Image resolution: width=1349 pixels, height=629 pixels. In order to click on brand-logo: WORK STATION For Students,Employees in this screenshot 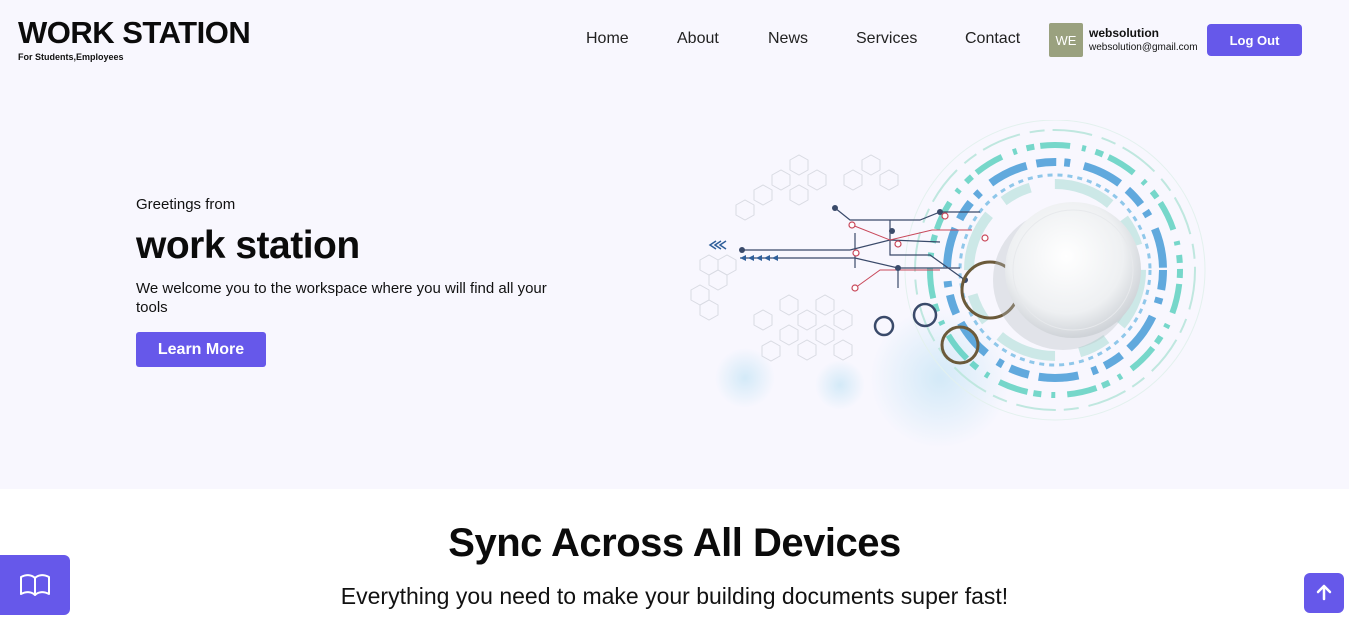, I will do `click(134, 39)`.